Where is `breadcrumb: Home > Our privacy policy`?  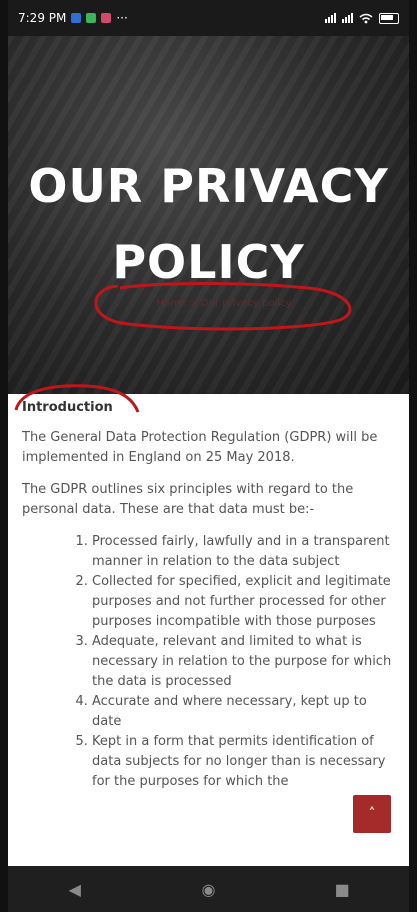
breadcrumb: Home > Our privacy policy is located at coordinates (224, 303).